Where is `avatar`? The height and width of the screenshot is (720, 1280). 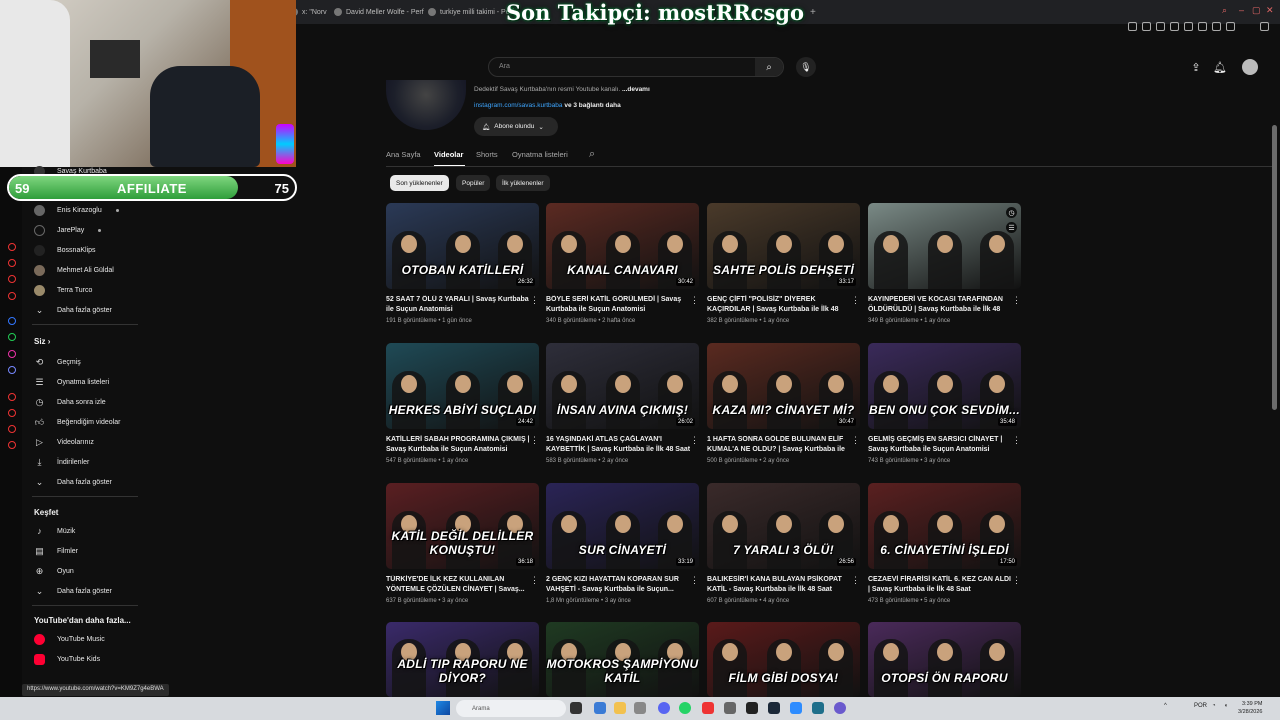 avatar is located at coordinates (1250, 67).